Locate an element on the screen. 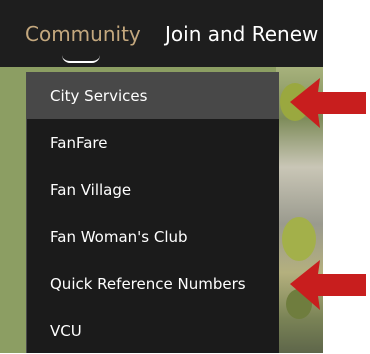 The height and width of the screenshot is (354, 370). menu-item-fan-womans-club: Fan Woman's Club is located at coordinates (153, 236).